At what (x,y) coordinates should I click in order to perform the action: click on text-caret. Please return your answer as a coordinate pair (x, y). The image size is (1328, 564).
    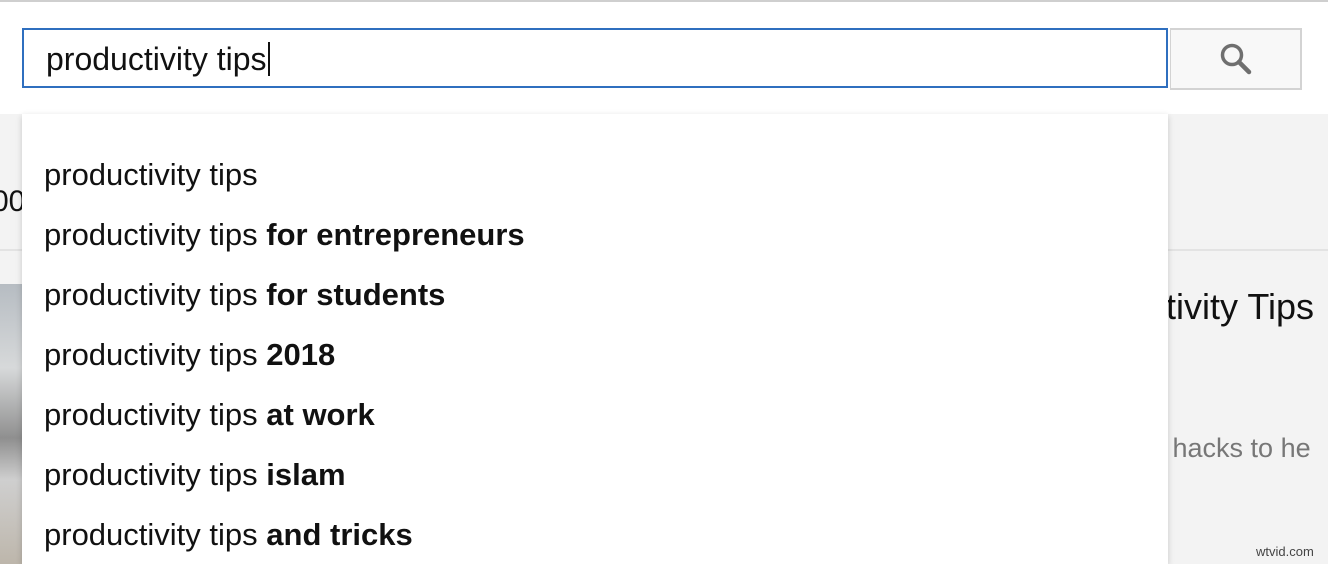
    Looking at the image, I should click on (268, 59).